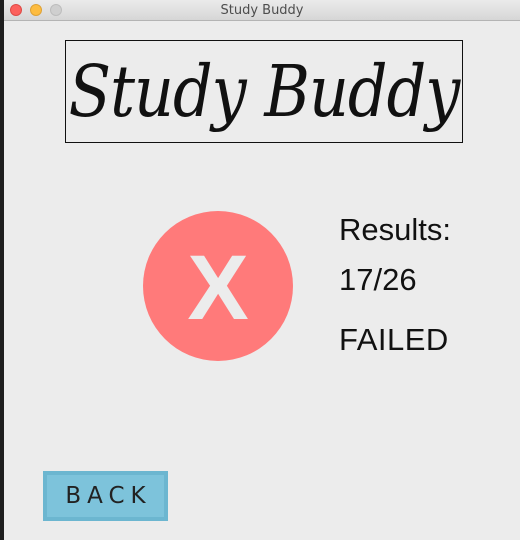 The width and height of the screenshot is (520, 540). Describe the element at coordinates (378, 279) in the screenshot. I see `score-value: 17/26` at that location.